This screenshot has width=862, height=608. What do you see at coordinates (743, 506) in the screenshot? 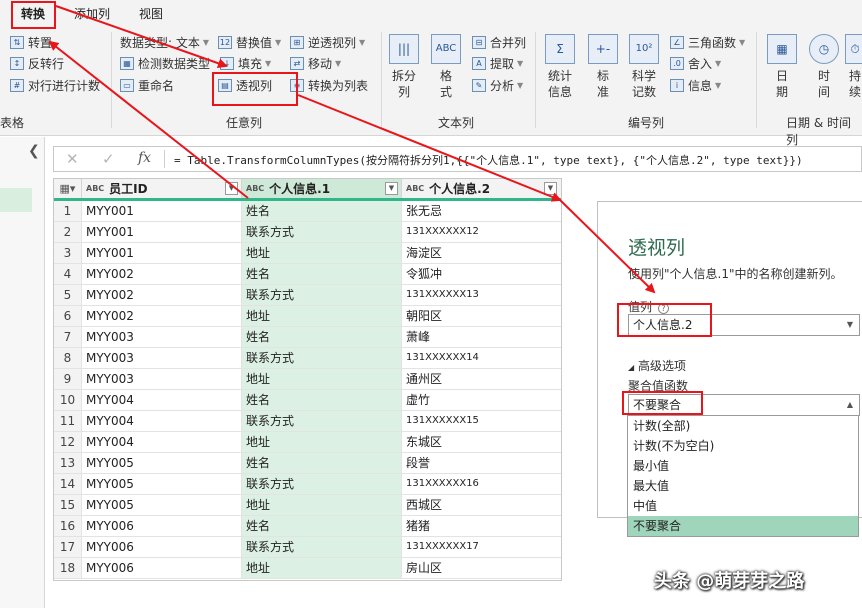
I see `aggregate-option: 中值` at bounding box center [743, 506].